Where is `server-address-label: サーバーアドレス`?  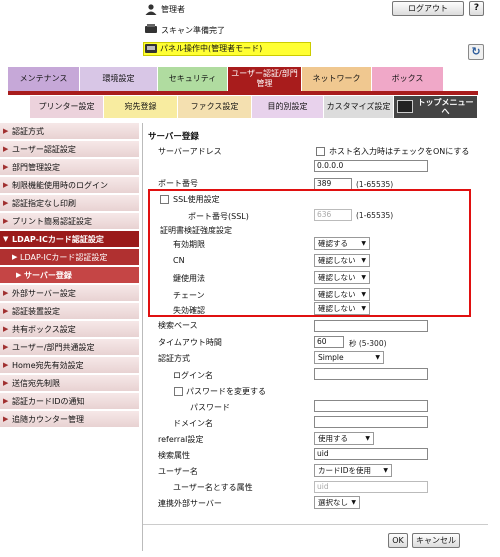
server-address-label: サーバーアドレス is located at coordinates (190, 151).